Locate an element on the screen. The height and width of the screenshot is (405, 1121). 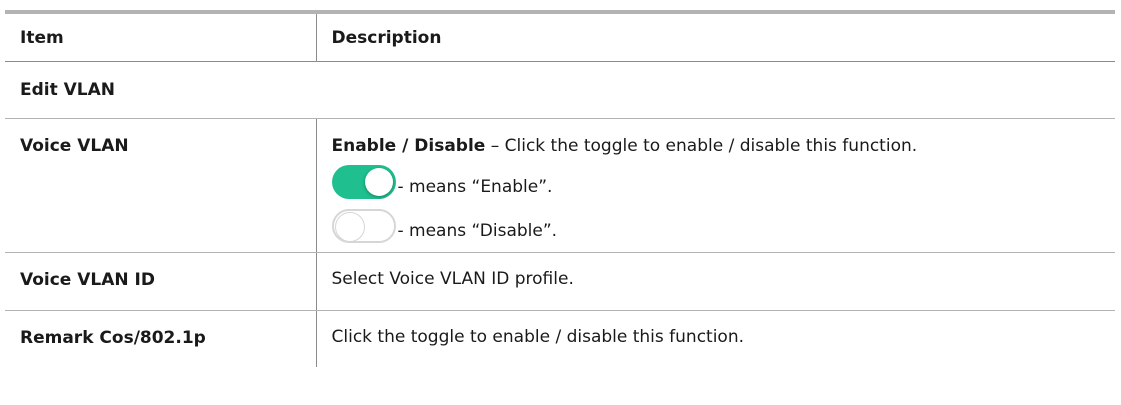
row-description-voice-vlan-id: Select Voice VLAN ID profile. is located at coordinates (715, 281).